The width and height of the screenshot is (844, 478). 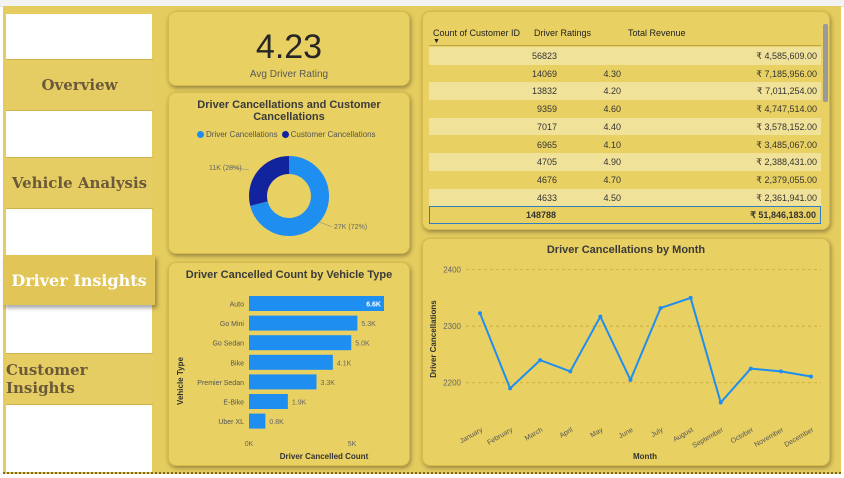 What do you see at coordinates (433, 339) in the screenshot?
I see `line-ylabel: Driver Cancellations` at bounding box center [433, 339].